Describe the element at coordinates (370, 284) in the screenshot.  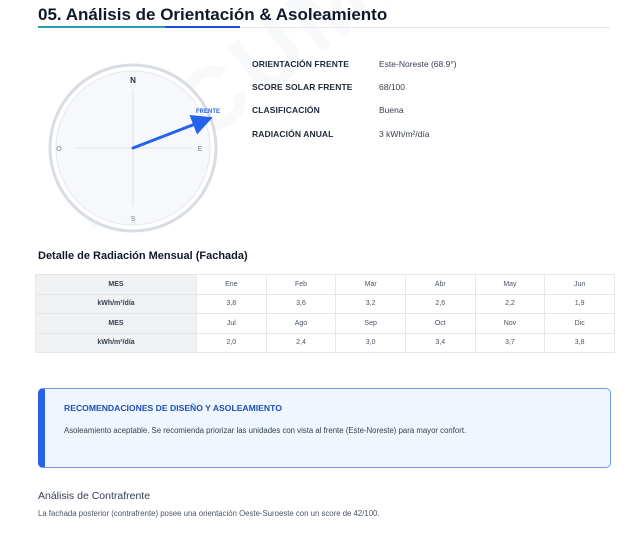
I see `month-cell: Mar` at that location.